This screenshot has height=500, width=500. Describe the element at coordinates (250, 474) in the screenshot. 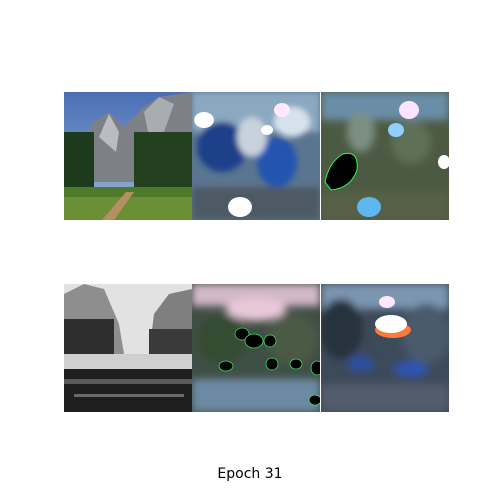

I see `epoch-caption: Epoch 31` at that location.